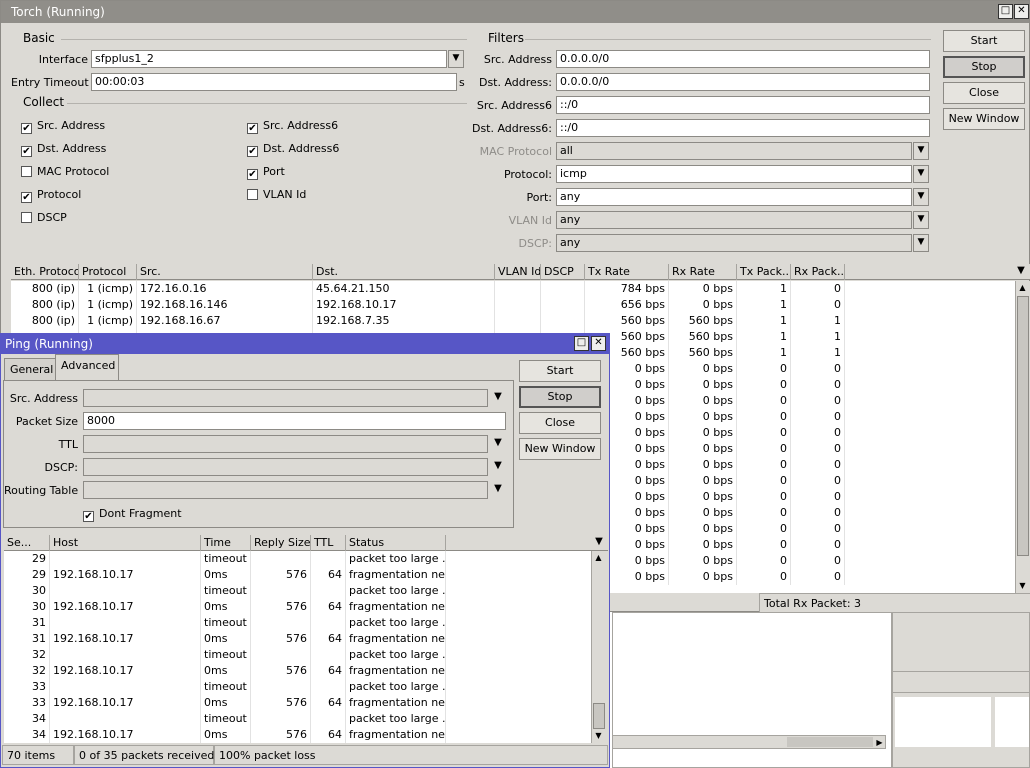 This screenshot has width=1030, height=768. What do you see at coordinates (703, 272) in the screenshot?
I see `col-rx-rate: Rx Rate` at bounding box center [703, 272].